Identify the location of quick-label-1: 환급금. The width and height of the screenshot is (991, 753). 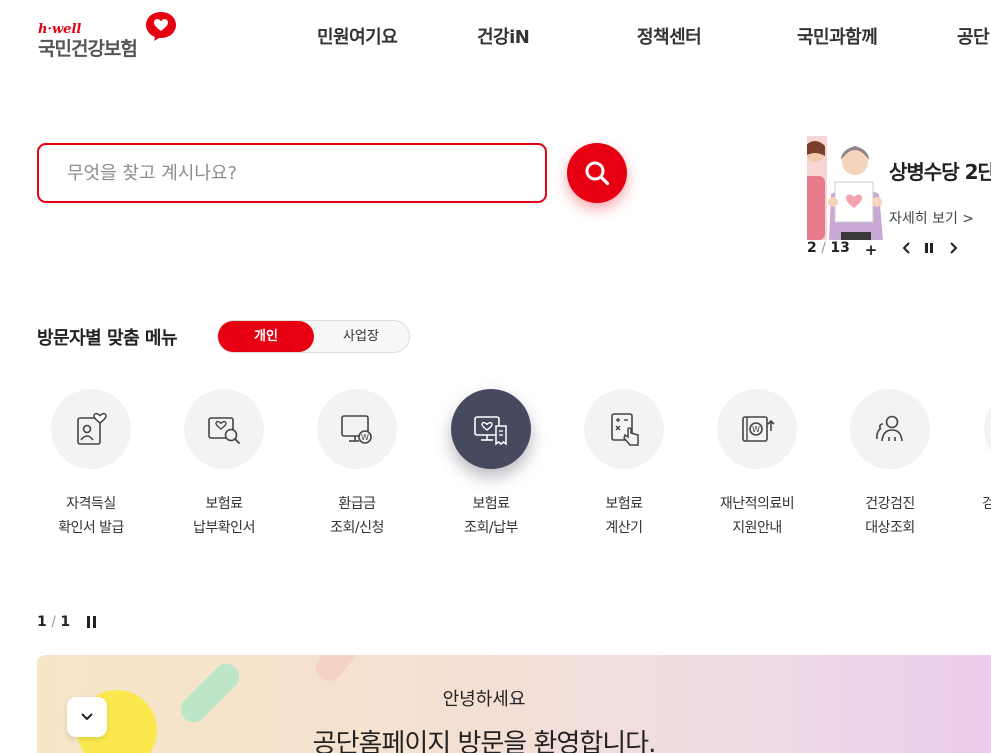
(357, 504).